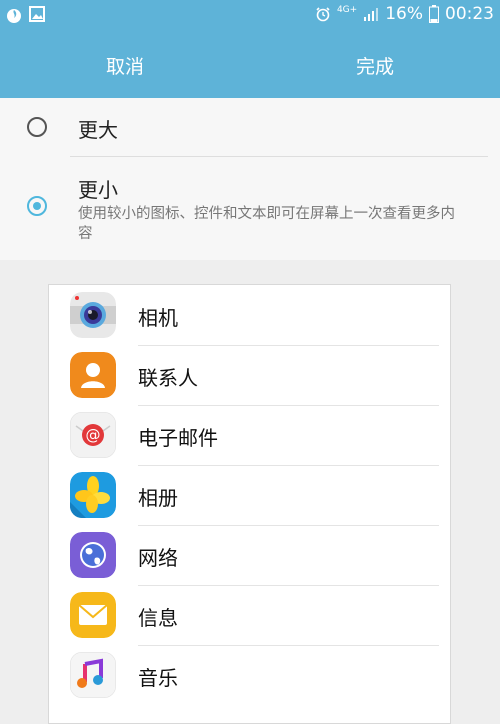 Image resolution: width=500 pixels, height=724 pixels. Describe the element at coordinates (250, 315) in the screenshot. I see `list-item: 相机` at that location.